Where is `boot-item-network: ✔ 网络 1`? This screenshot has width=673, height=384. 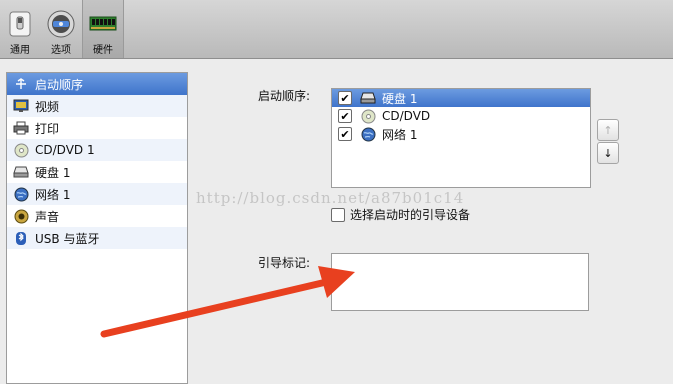
boot-item-network: ✔ 网络 1 is located at coordinates (461, 134).